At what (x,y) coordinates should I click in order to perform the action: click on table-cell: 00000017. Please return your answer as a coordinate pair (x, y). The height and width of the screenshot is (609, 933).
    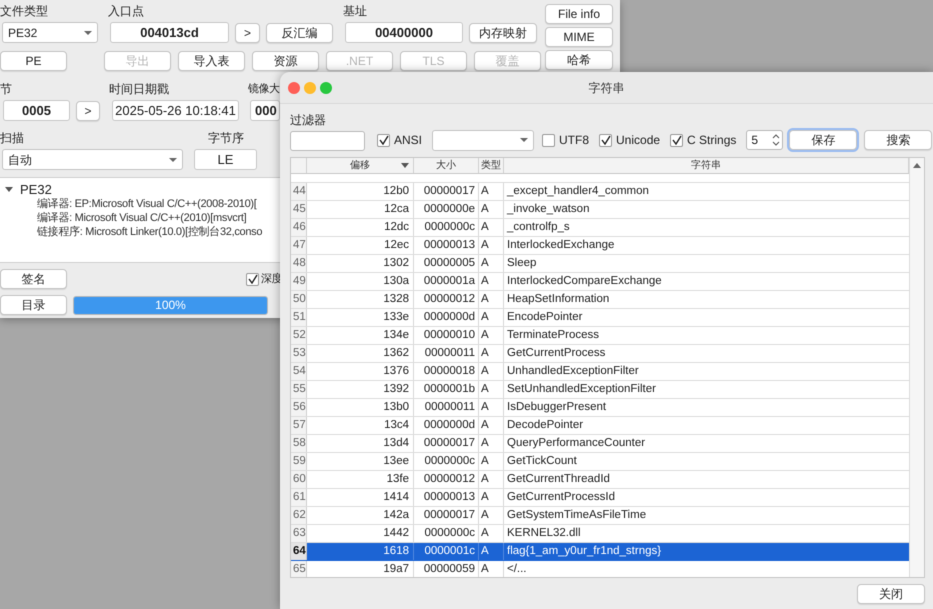
    Looking at the image, I should click on (446, 515).